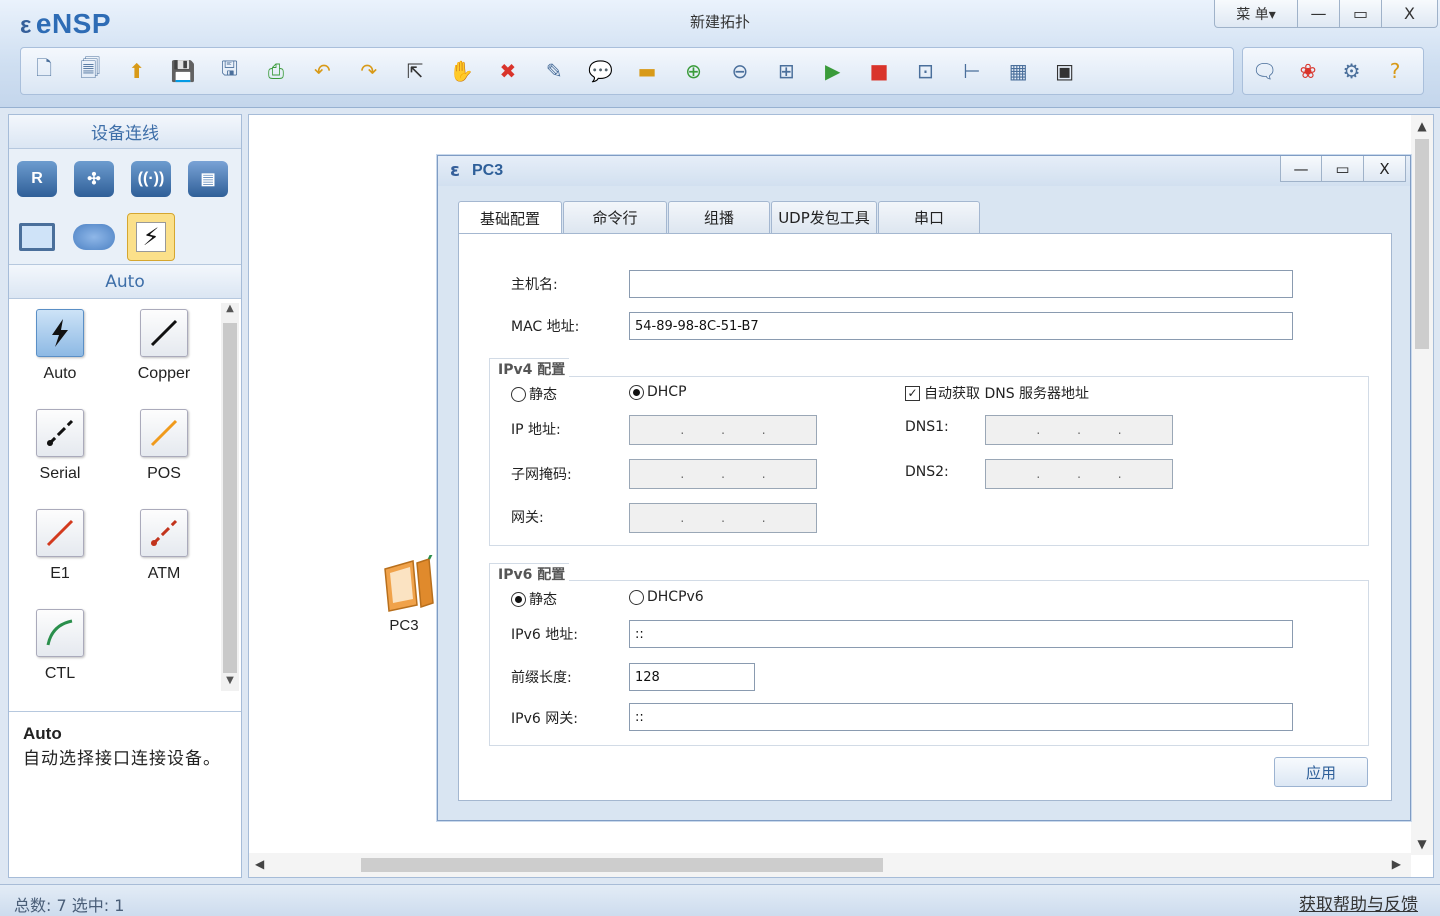 This screenshot has height=916, width=1440. Describe the element at coordinates (534, 394) in the screenshot. I see `ipv4-static-radio: 静态` at that location.